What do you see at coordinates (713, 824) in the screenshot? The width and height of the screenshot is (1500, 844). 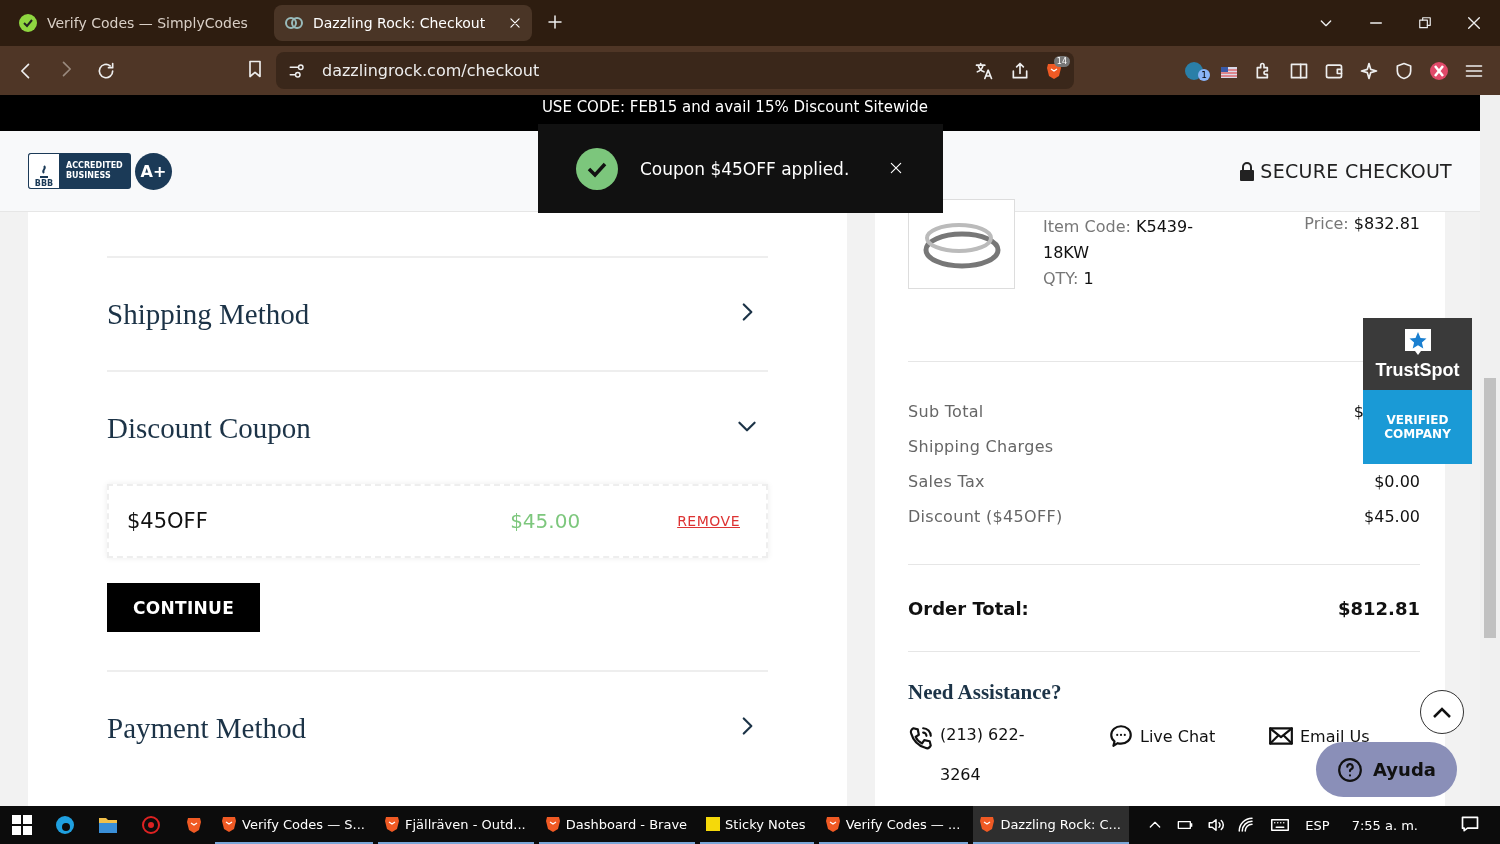 I see `sticky-note-icon` at bounding box center [713, 824].